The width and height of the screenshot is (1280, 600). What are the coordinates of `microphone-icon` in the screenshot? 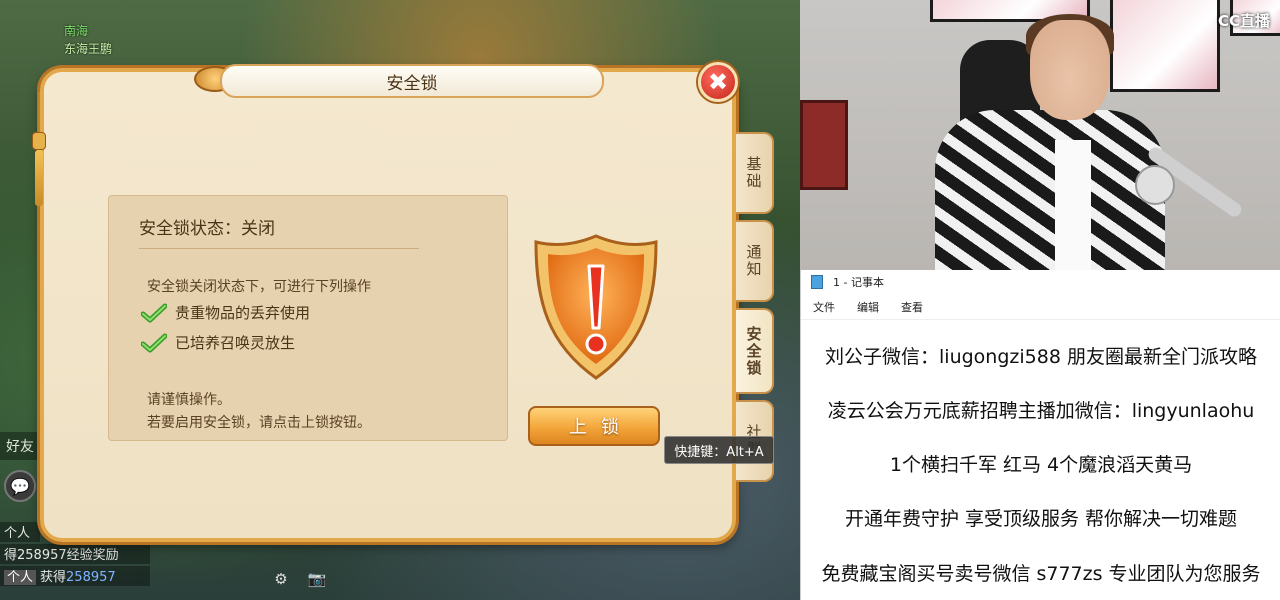 It's located at (1155, 185).